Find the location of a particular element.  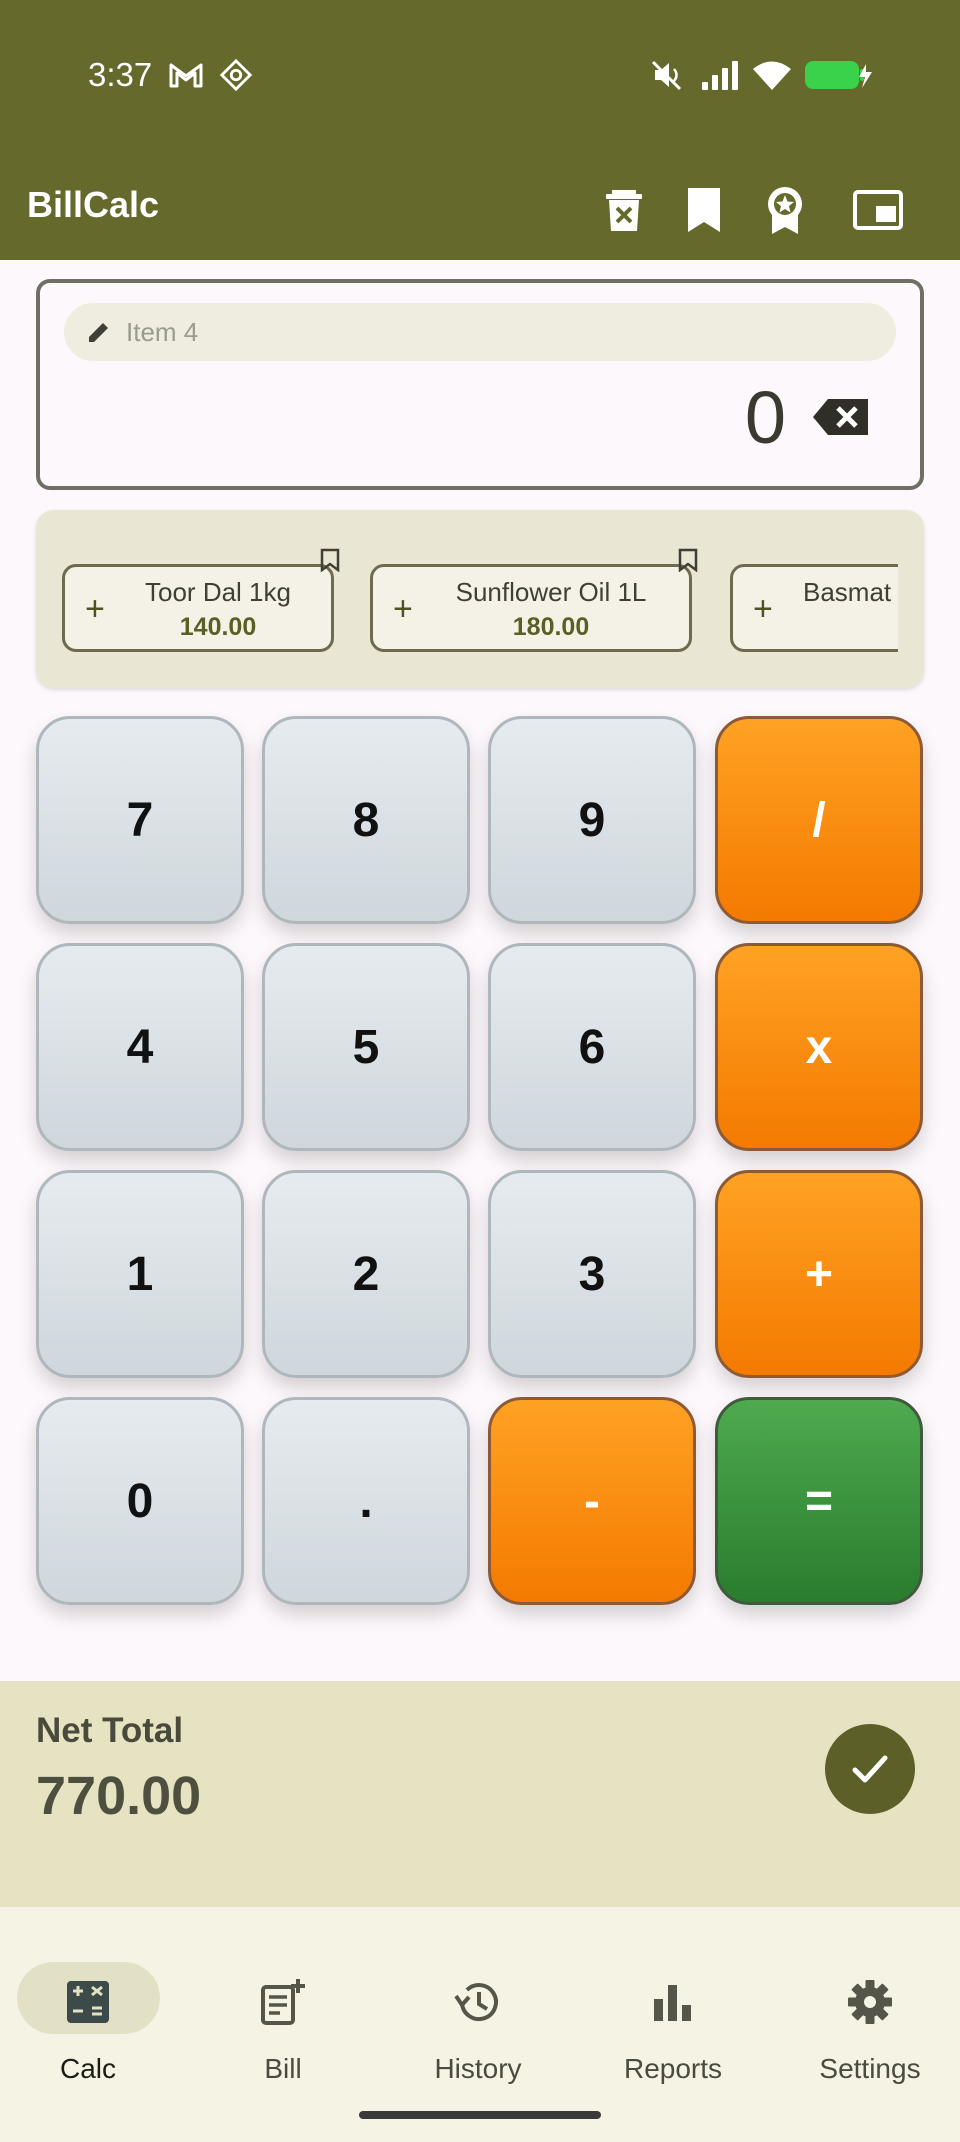

item-name-input is located at coordinates (496, 332).